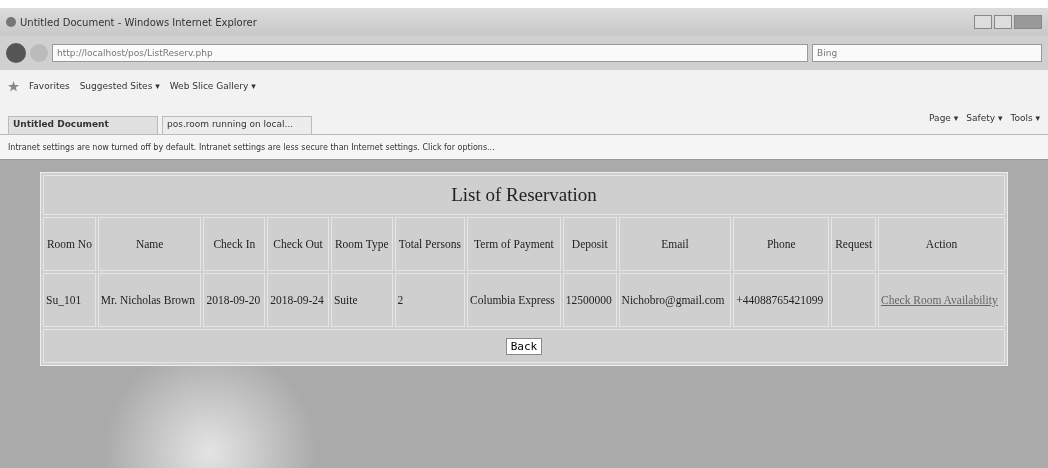 The width and height of the screenshot is (1048, 468). Describe the element at coordinates (781, 244) in the screenshot. I see `column-header: Phone` at that location.